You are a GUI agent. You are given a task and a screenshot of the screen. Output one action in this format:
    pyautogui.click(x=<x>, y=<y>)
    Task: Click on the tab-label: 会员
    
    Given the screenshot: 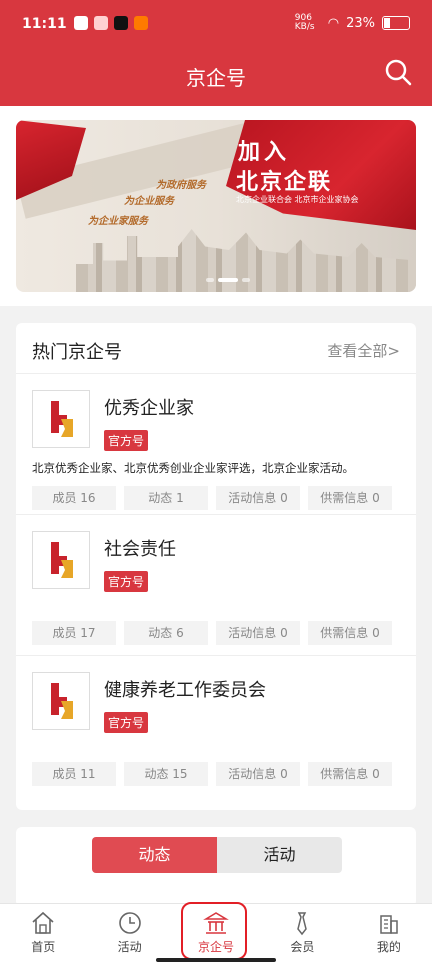 What is the action you would take?
    pyautogui.click(x=302, y=947)
    